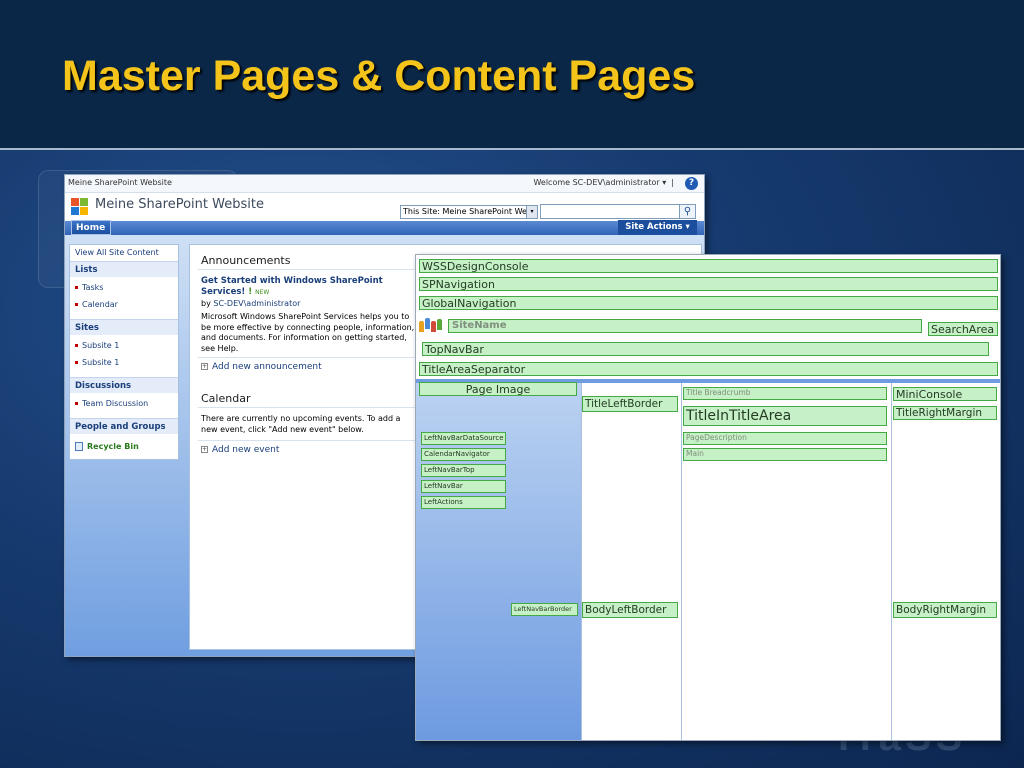  What do you see at coordinates (785, 454) in the screenshot?
I see `placeholder-main: Main` at bounding box center [785, 454].